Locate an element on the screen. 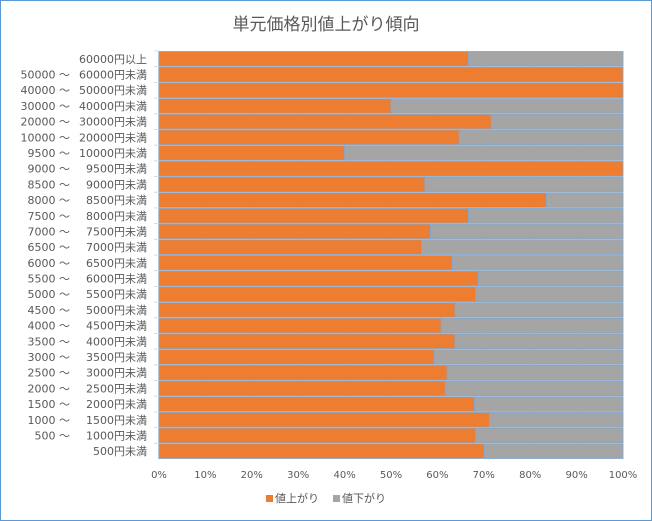 This screenshot has width=652, height=521. category-label-from: 7000 ～ is located at coordinates (49, 231).